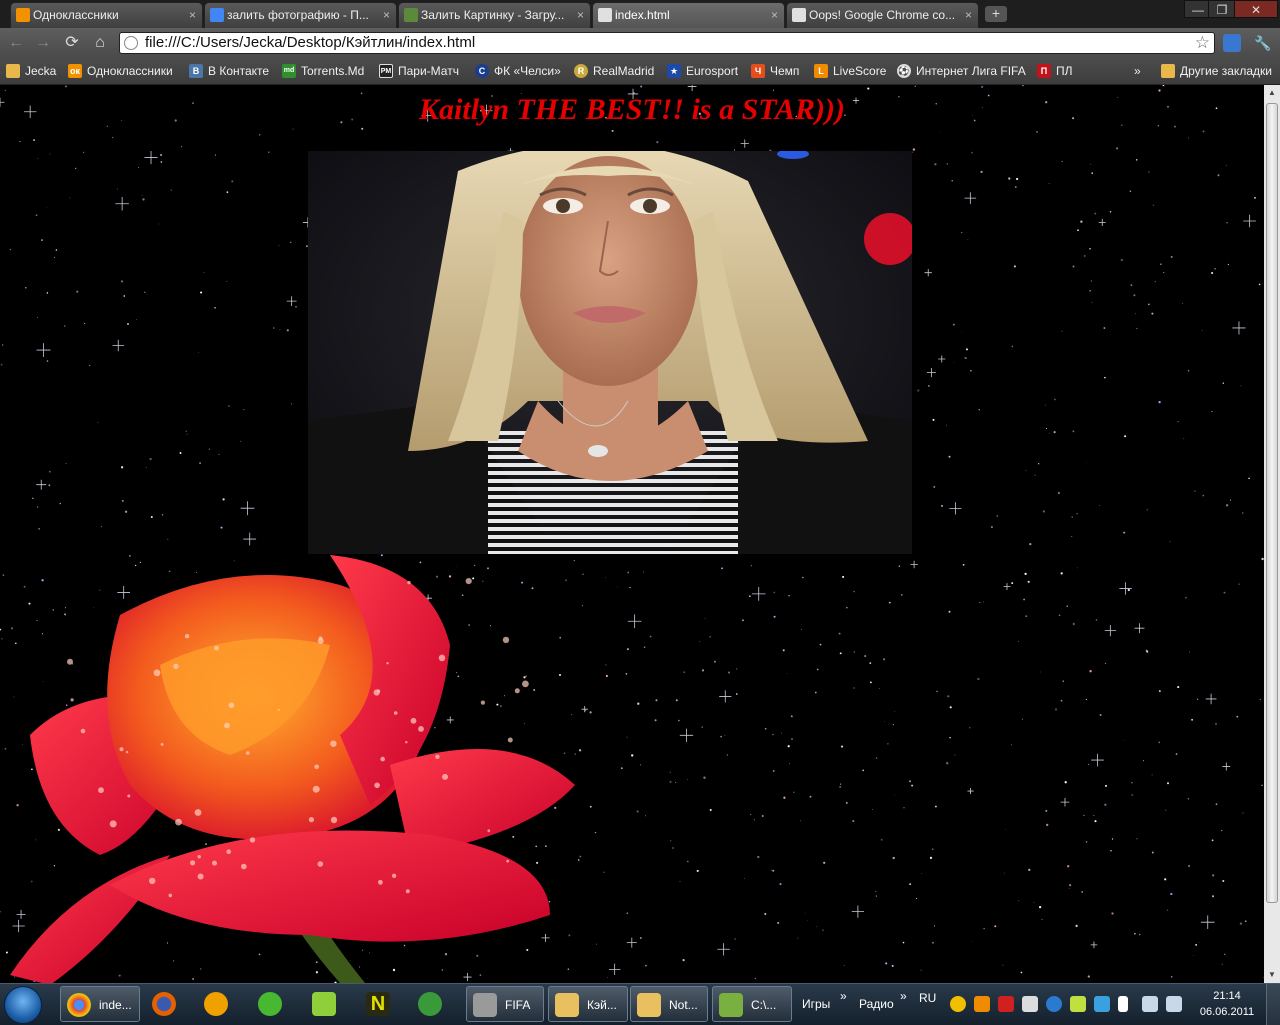  I want to click on notepad-icon, so click(649, 1005).